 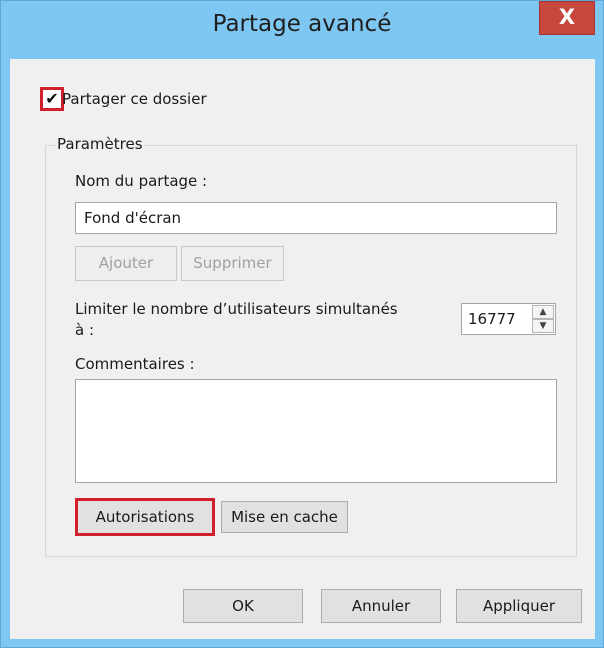 I want to click on share-name-input: Fond d'écran, so click(x=316, y=218).